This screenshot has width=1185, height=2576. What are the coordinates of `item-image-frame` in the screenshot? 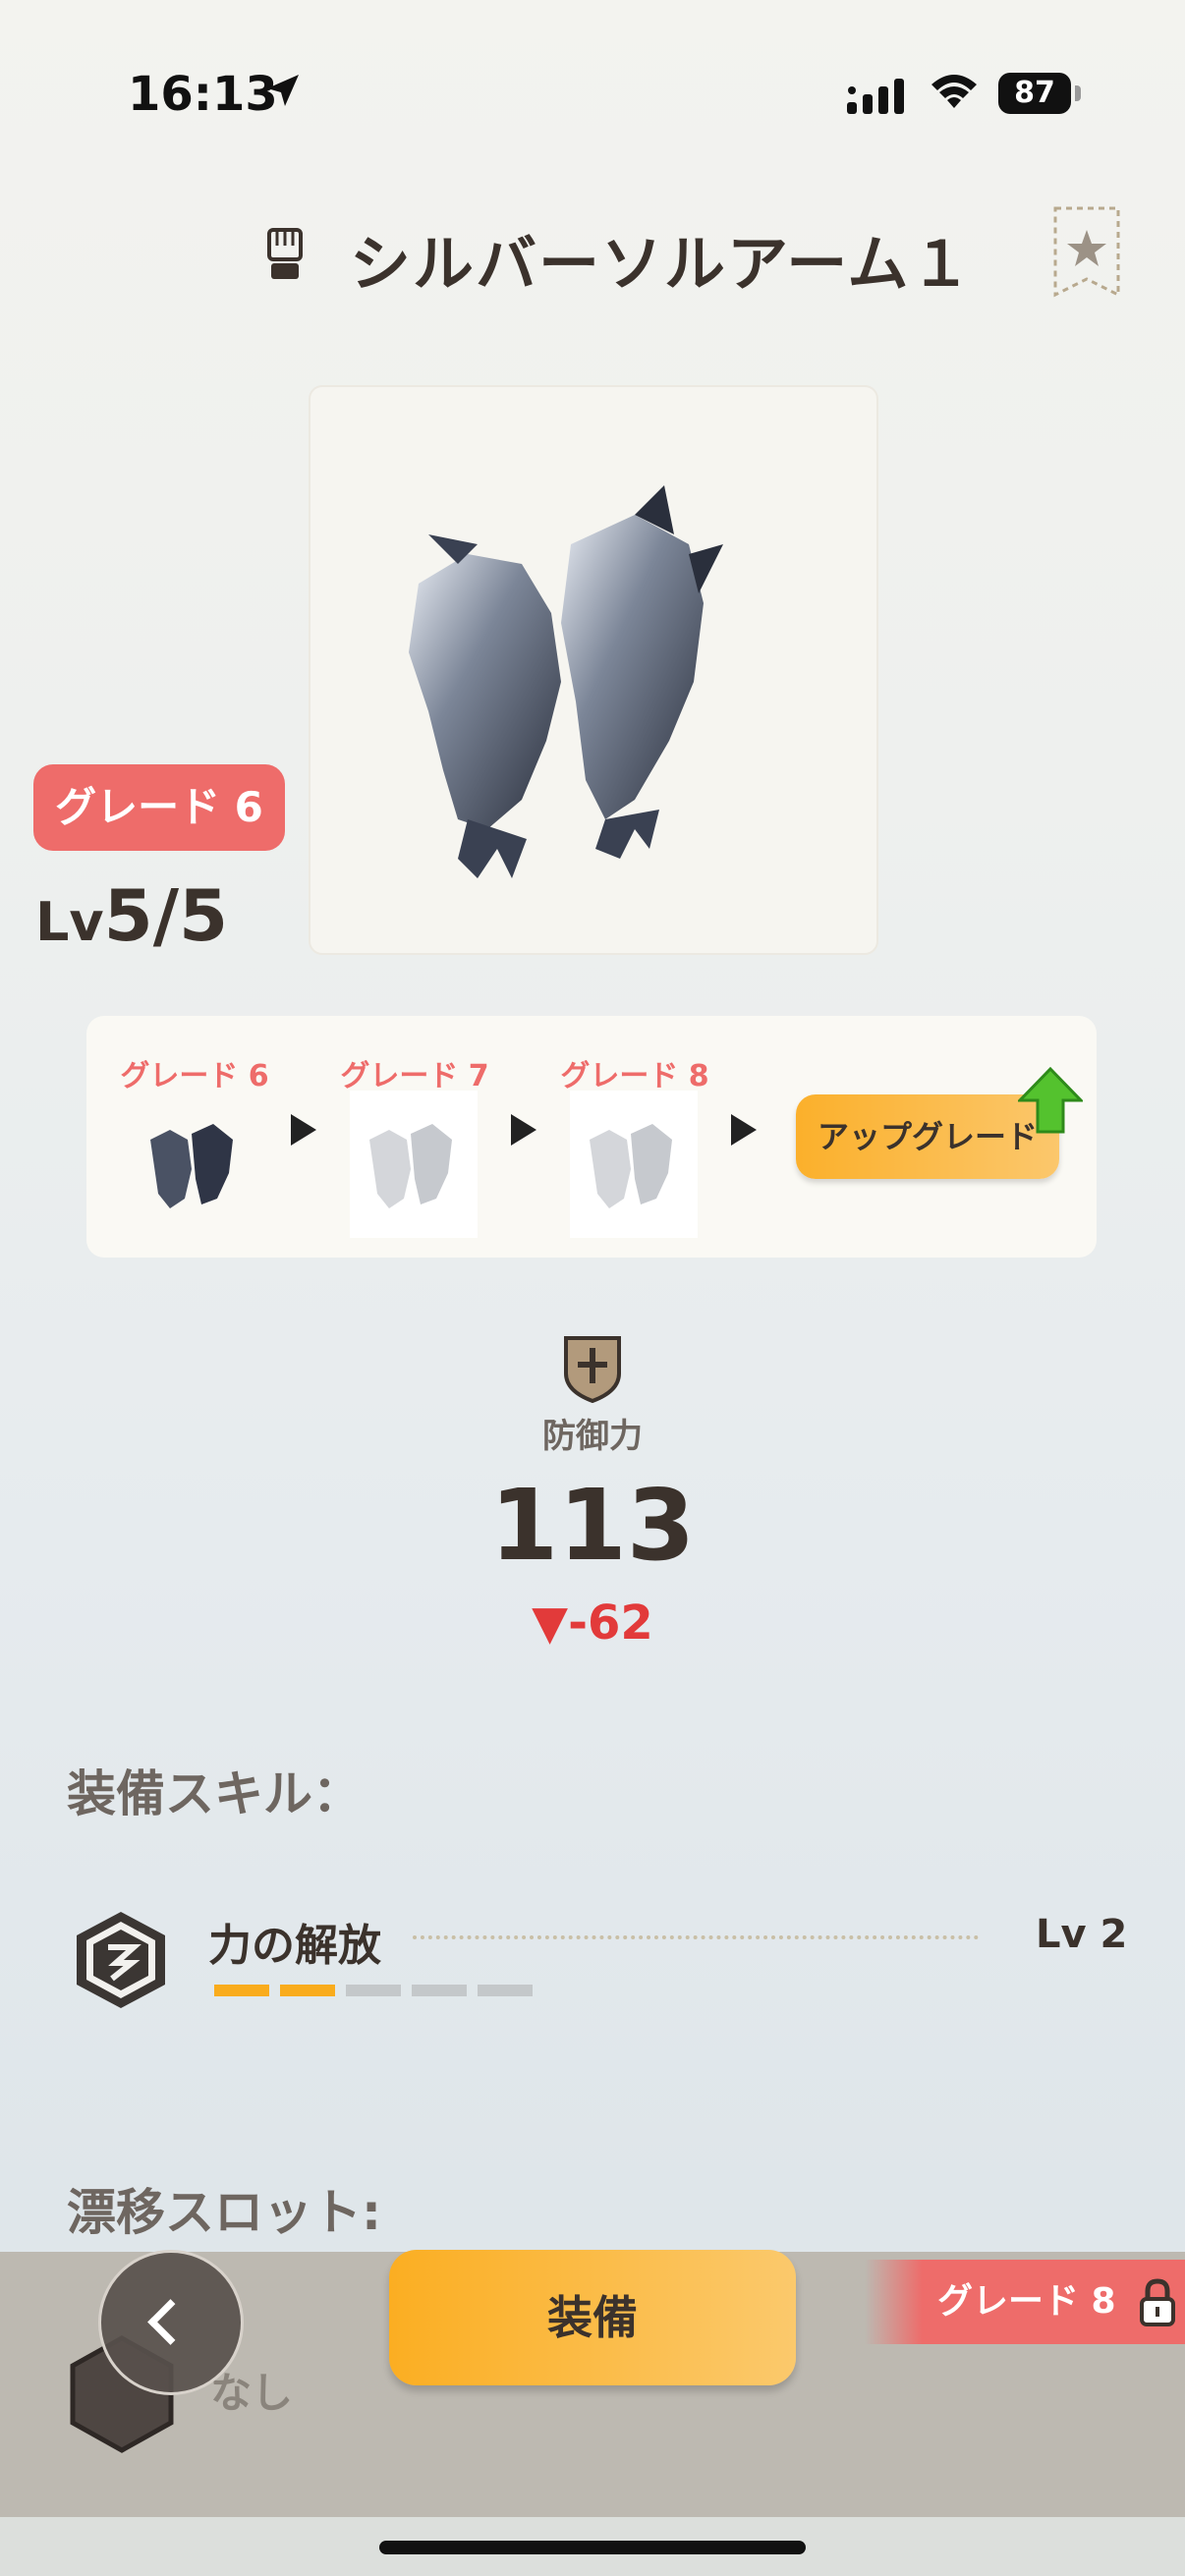 It's located at (594, 670).